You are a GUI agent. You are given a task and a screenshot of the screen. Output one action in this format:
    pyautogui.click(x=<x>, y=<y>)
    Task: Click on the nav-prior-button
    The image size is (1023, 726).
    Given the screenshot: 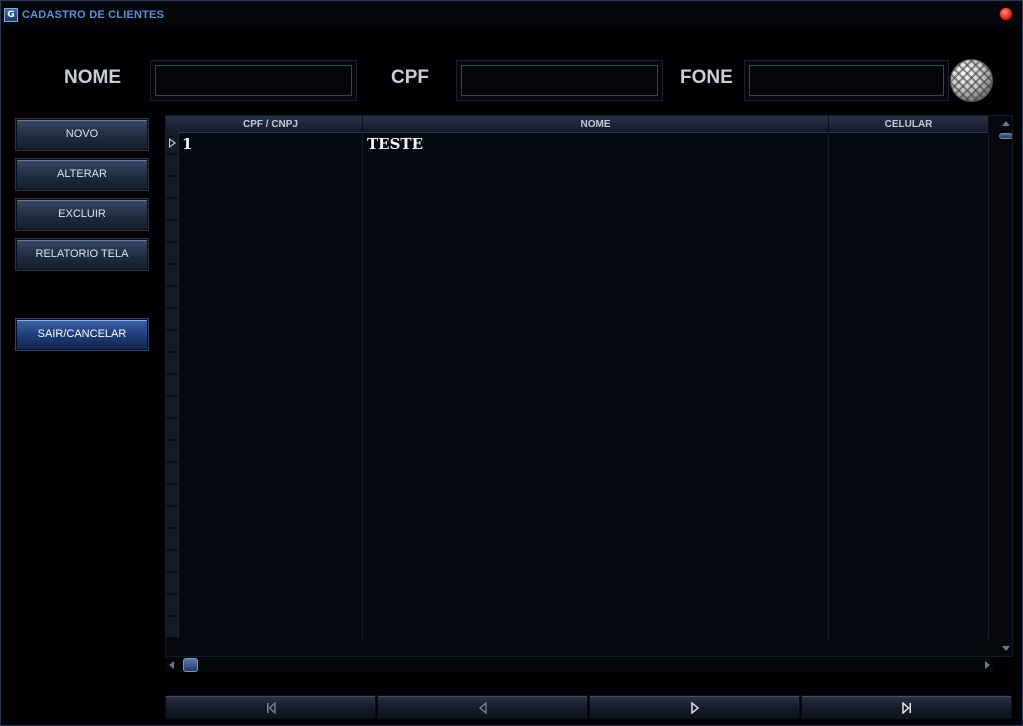 What is the action you would take?
    pyautogui.click(x=482, y=707)
    